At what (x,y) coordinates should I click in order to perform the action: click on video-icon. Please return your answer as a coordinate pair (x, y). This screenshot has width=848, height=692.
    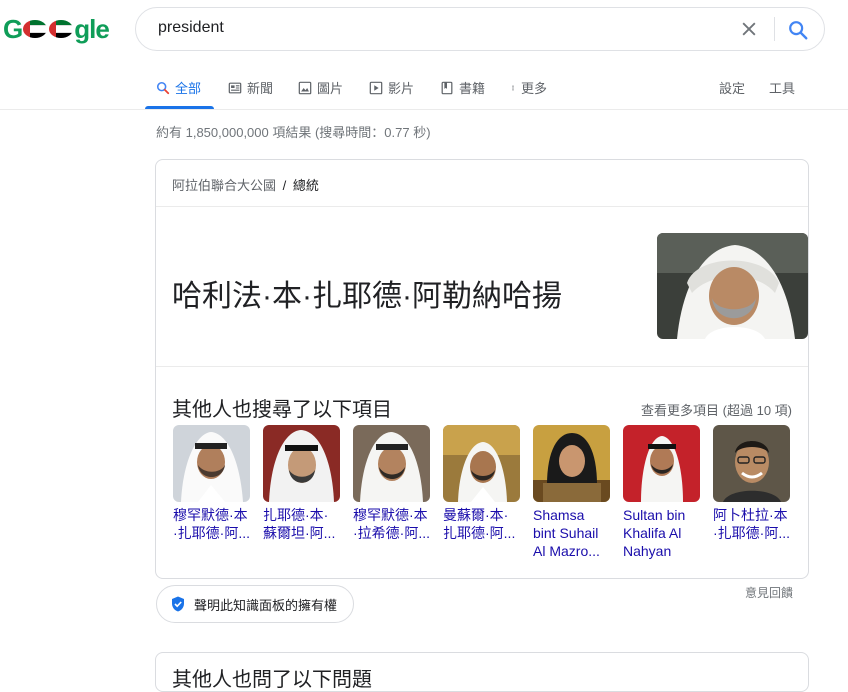
    Looking at the image, I should click on (376, 87).